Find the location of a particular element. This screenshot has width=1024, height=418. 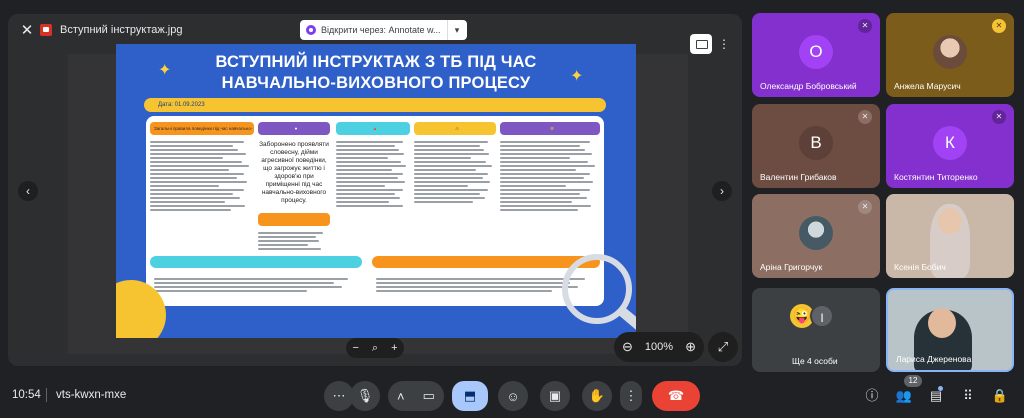

page-zoom-control: − ⌕ + is located at coordinates (375, 348).